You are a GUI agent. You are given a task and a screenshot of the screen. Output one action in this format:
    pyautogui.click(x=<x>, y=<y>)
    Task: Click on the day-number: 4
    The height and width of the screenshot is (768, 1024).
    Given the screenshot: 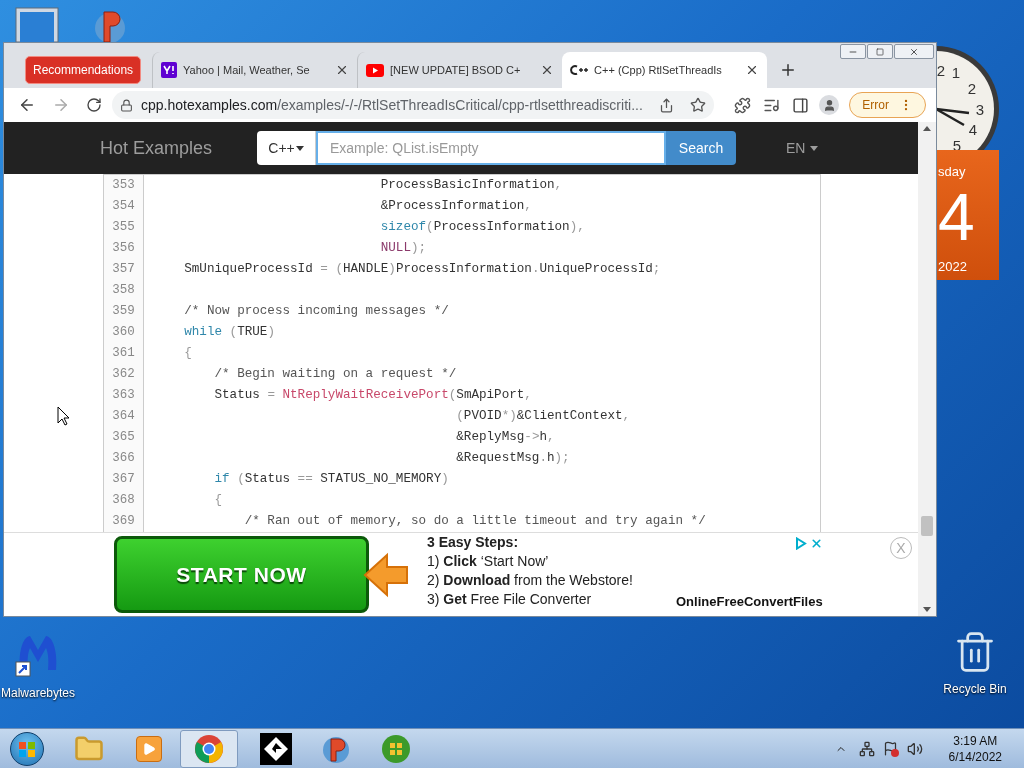 What is the action you would take?
    pyautogui.click(x=957, y=217)
    